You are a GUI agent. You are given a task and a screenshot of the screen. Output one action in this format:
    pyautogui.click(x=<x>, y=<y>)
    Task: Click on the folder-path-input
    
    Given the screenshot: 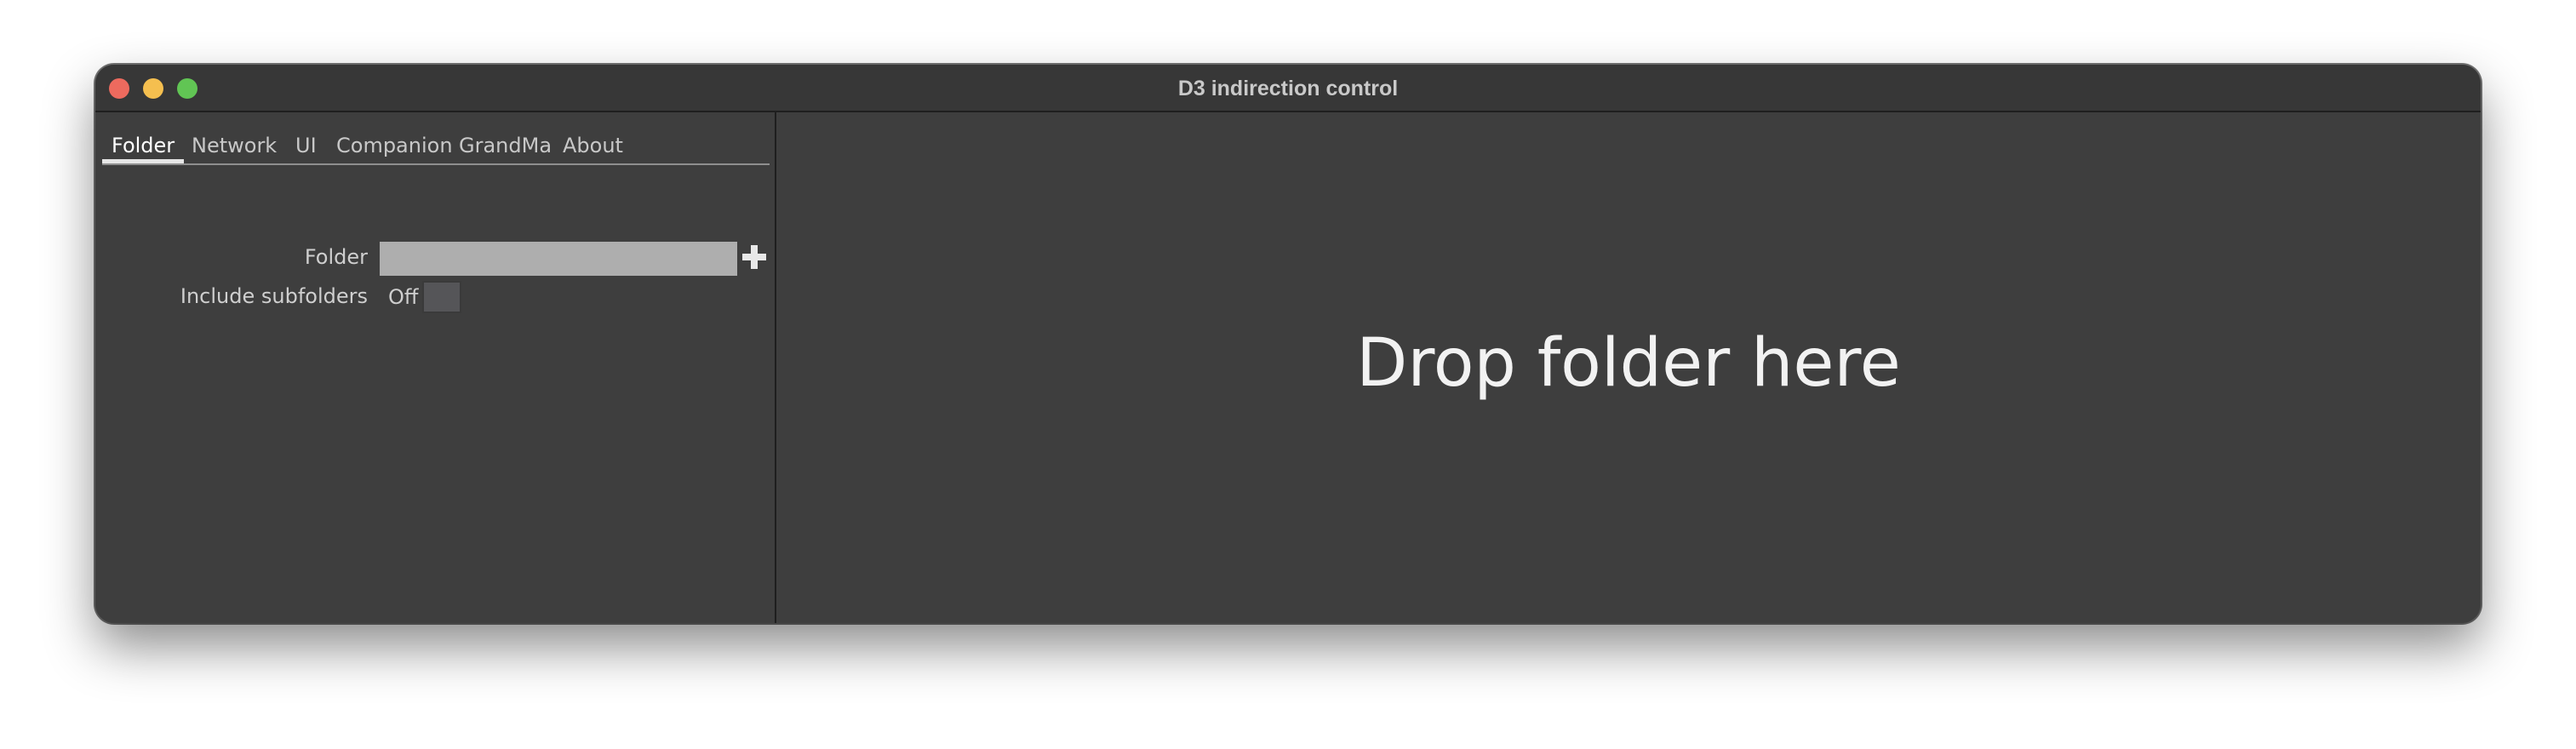 What is the action you would take?
    pyautogui.click(x=558, y=259)
    